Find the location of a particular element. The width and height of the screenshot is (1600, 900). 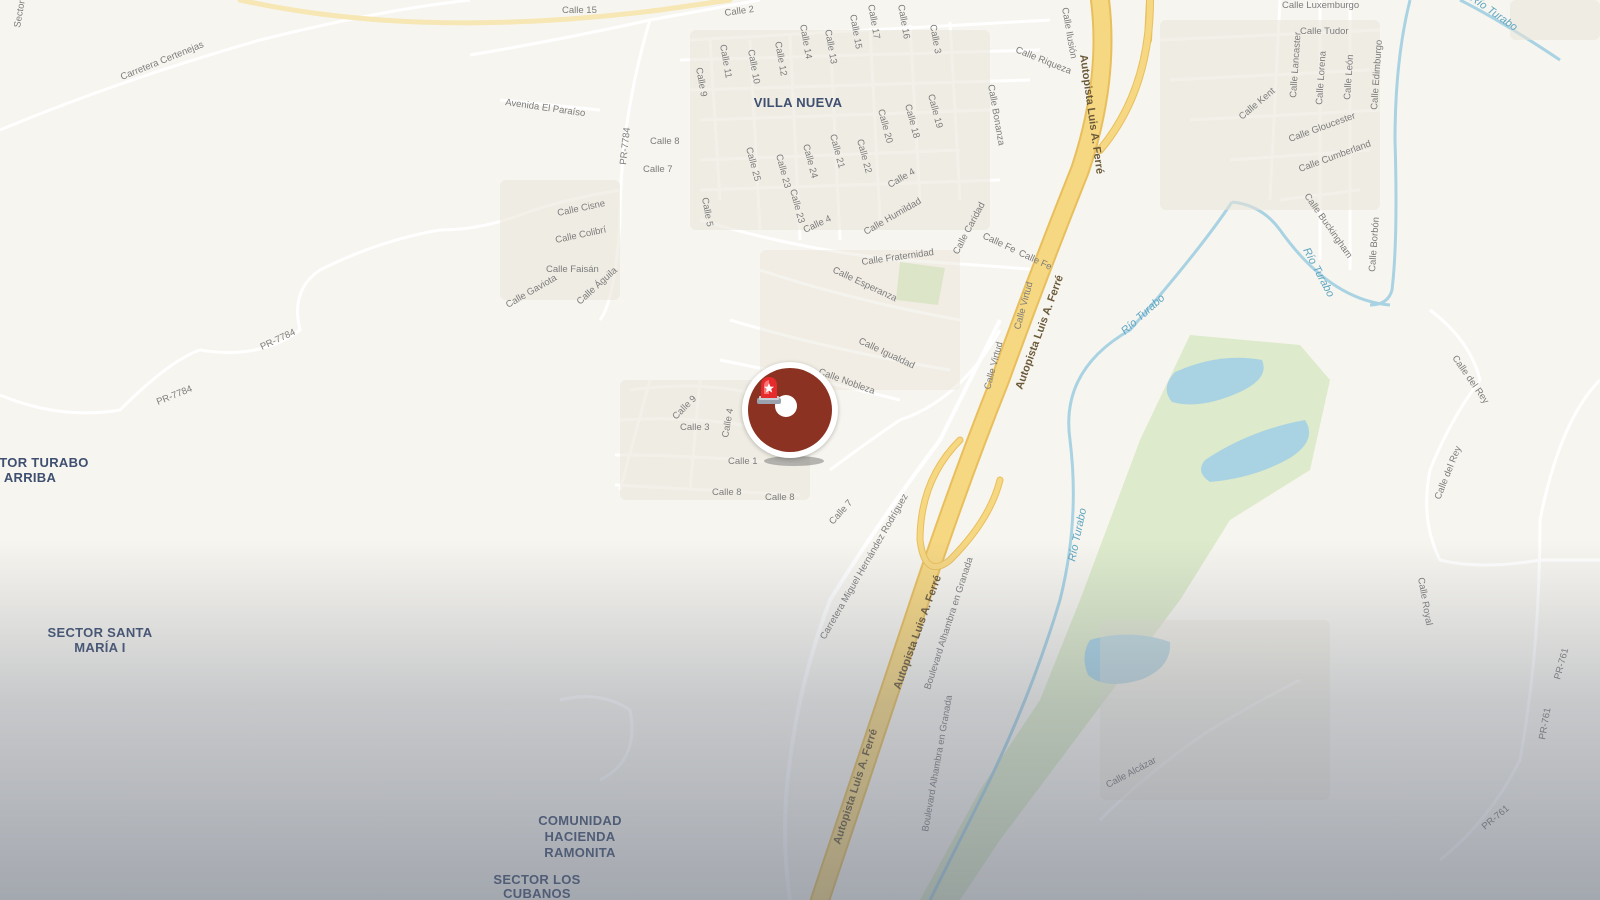

siren-icon is located at coordinates (769, 390).